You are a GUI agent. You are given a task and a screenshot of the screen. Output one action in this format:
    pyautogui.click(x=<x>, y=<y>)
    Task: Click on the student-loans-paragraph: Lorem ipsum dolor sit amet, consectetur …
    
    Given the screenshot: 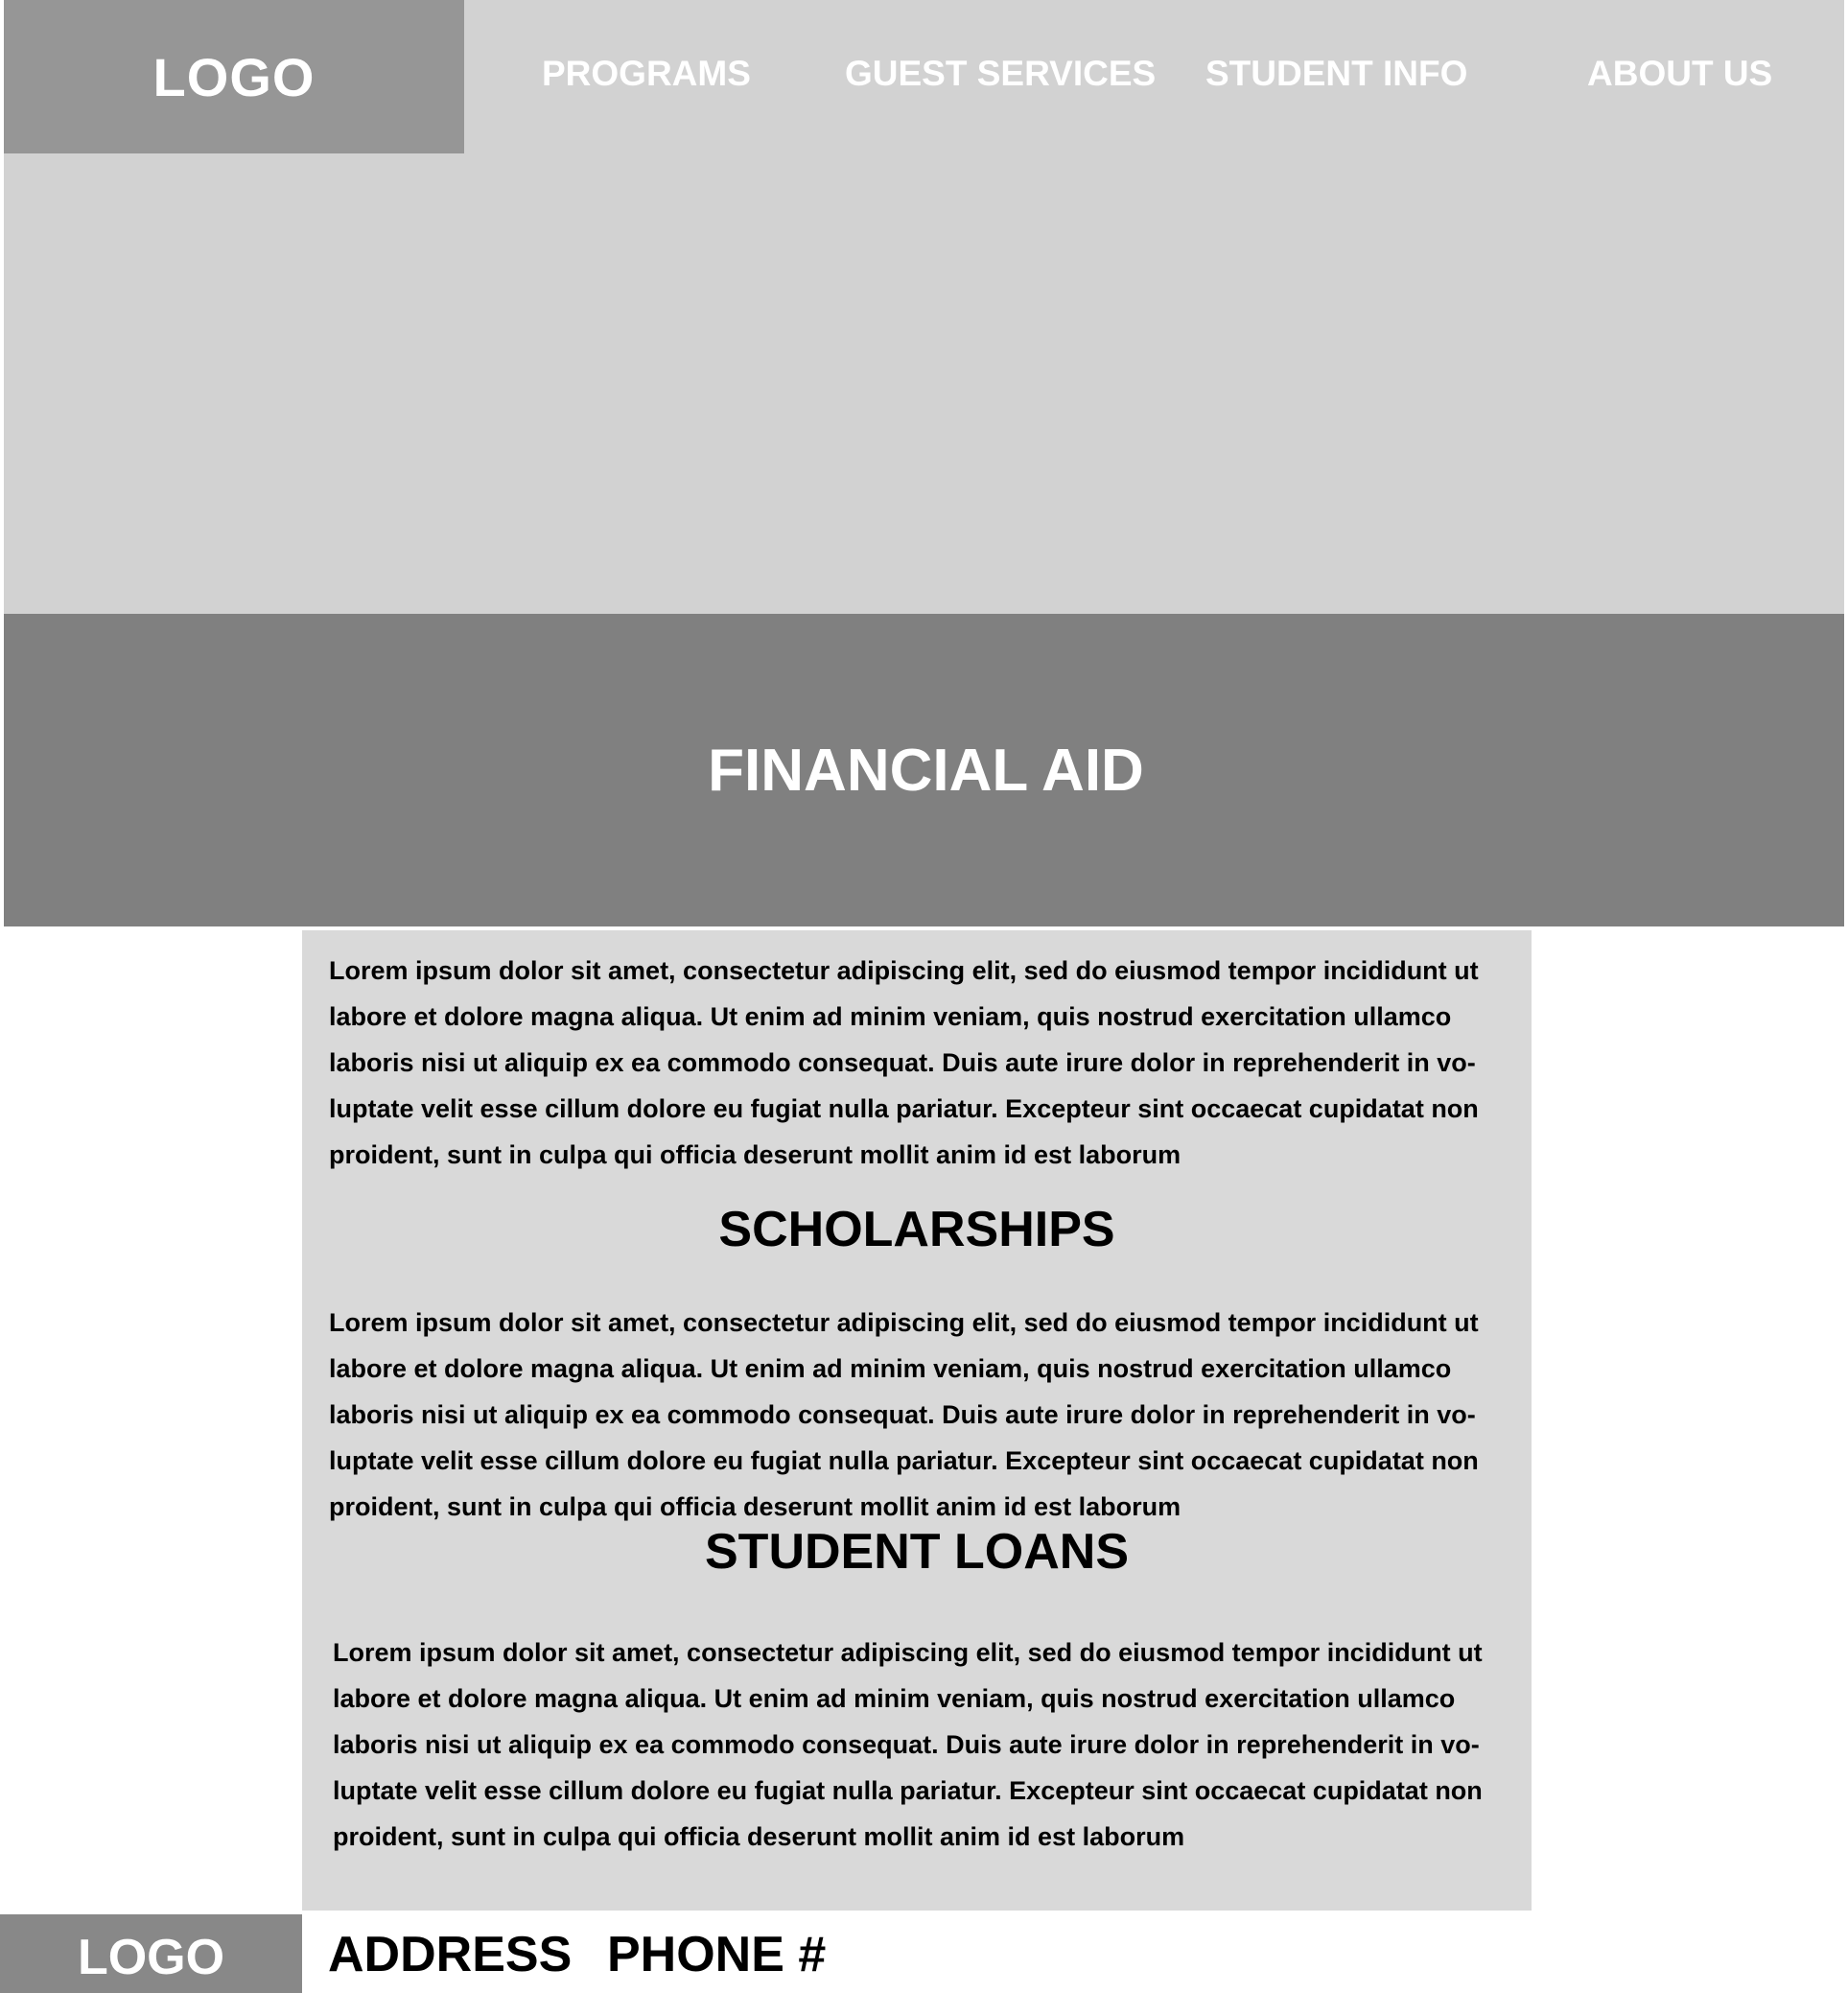 What is the action you would take?
    pyautogui.click(x=927, y=1745)
    